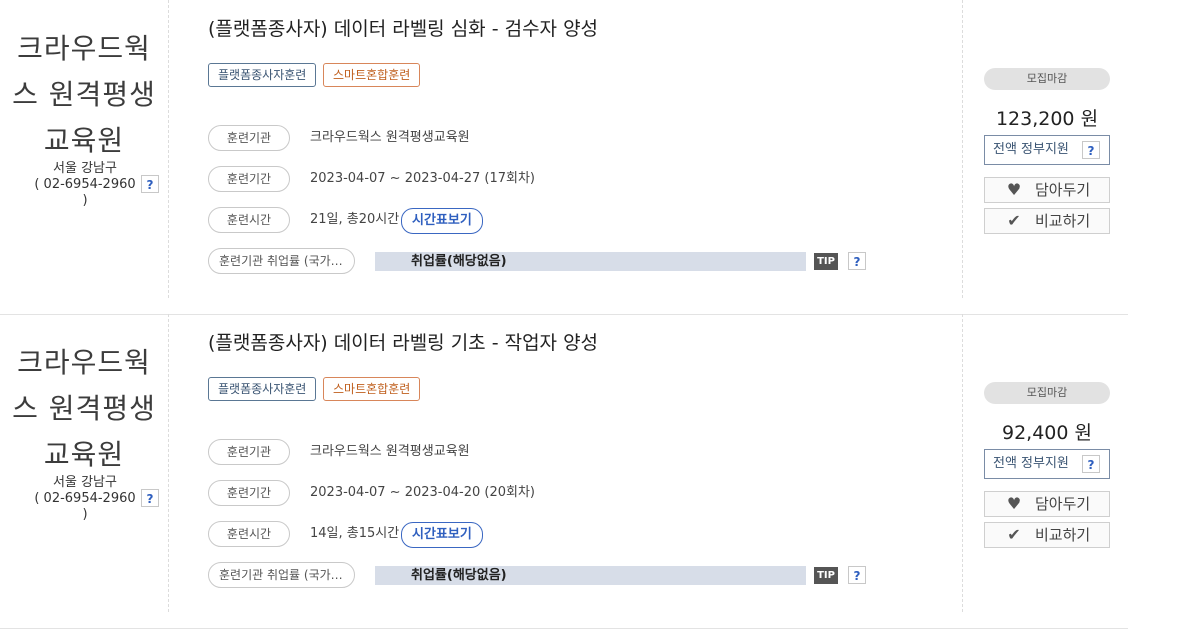 This screenshot has width=1178, height=629. Describe the element at coordinates (1046, 433) in the screenshot. I see `course-price: 92,400 원` at that location.